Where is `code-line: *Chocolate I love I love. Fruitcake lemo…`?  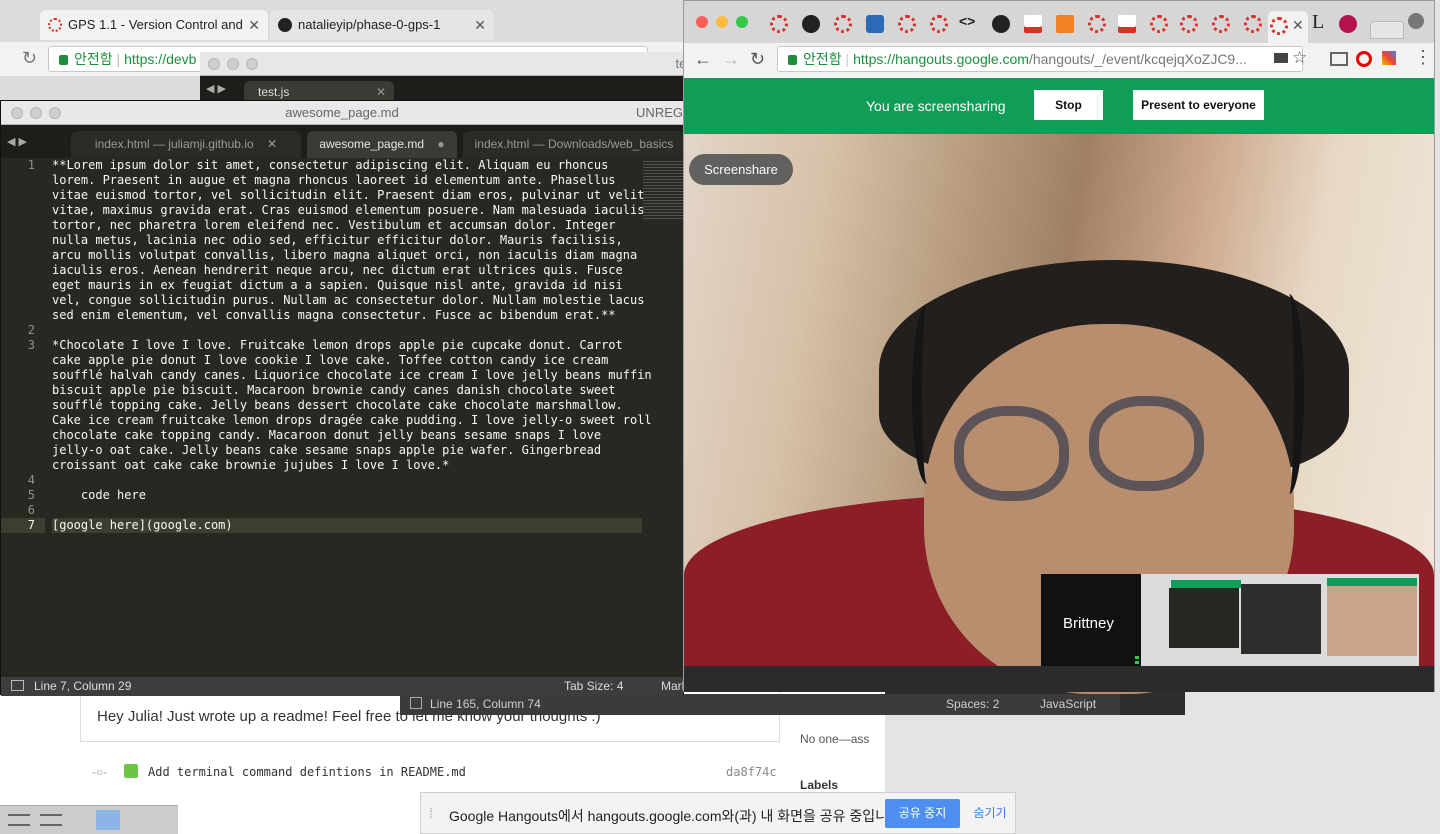 code-line: *Chocolate I love I love. Fruitcake lemo… is located at coordinates (347, 345).